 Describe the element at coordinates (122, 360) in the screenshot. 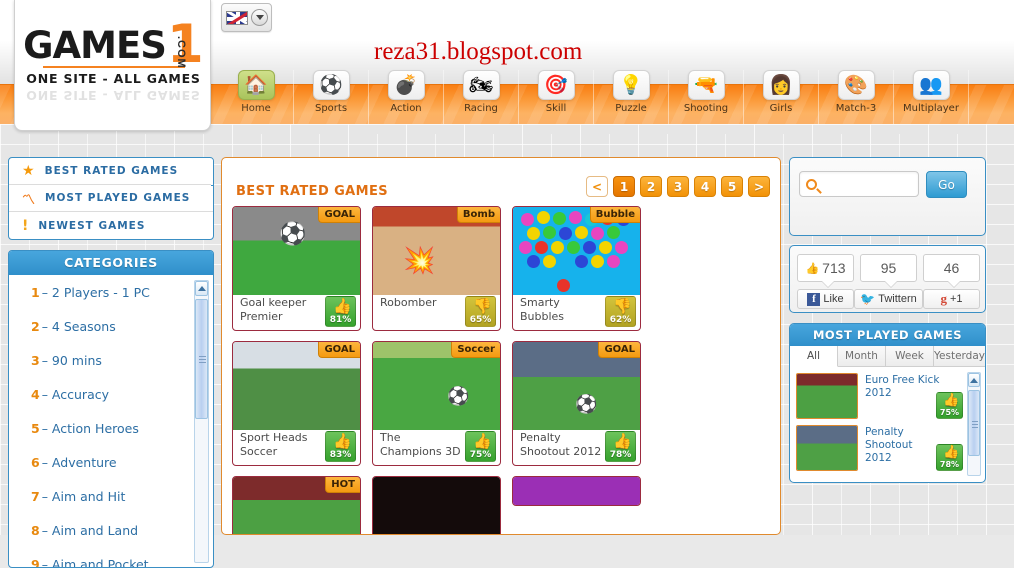

I see `category-item: 3– 90 mins` at that location.